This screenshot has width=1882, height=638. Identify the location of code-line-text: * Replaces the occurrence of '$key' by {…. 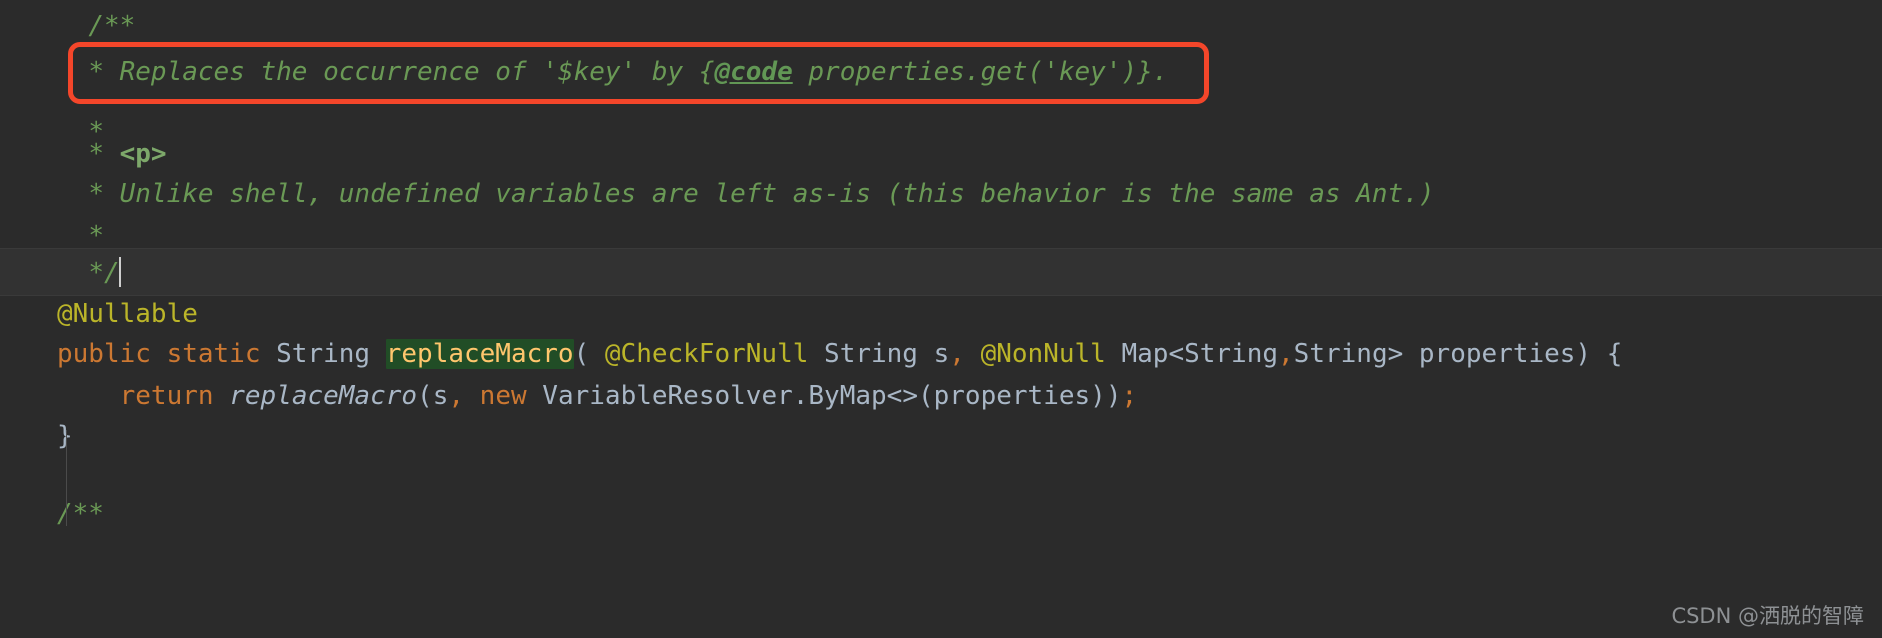
(584, 72).